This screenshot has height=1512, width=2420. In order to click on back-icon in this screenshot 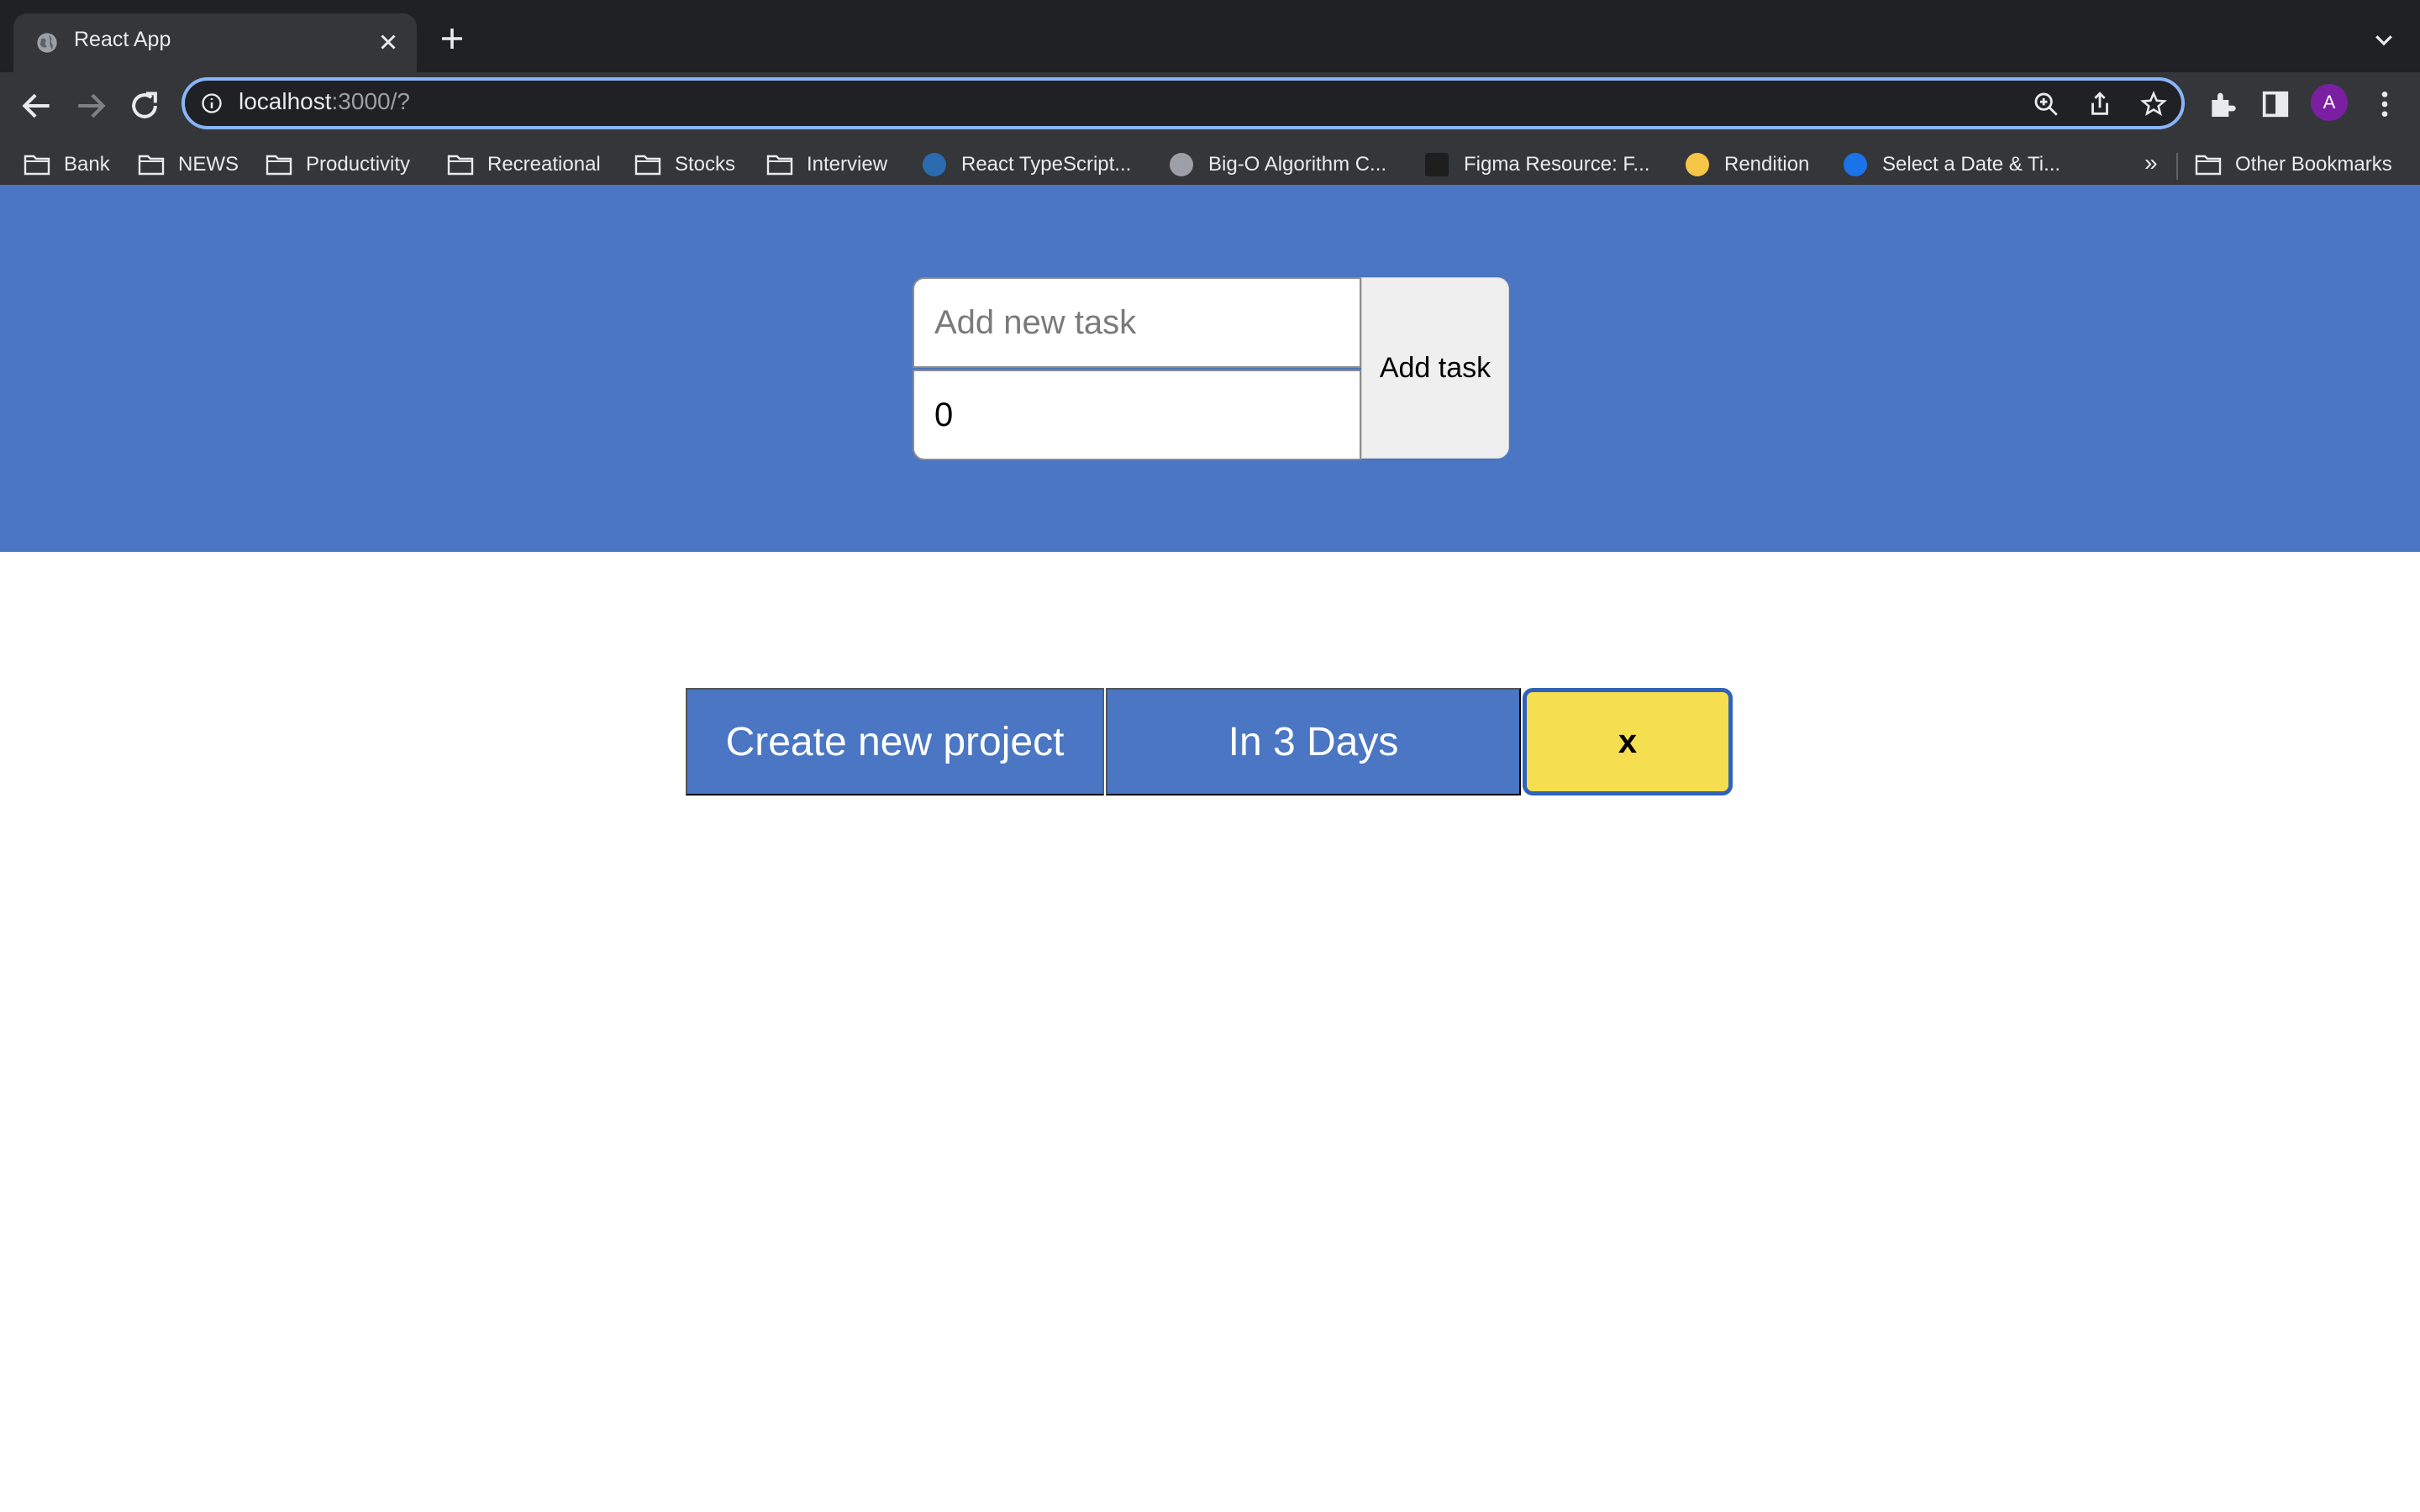, I will do `click(36, 105)`.